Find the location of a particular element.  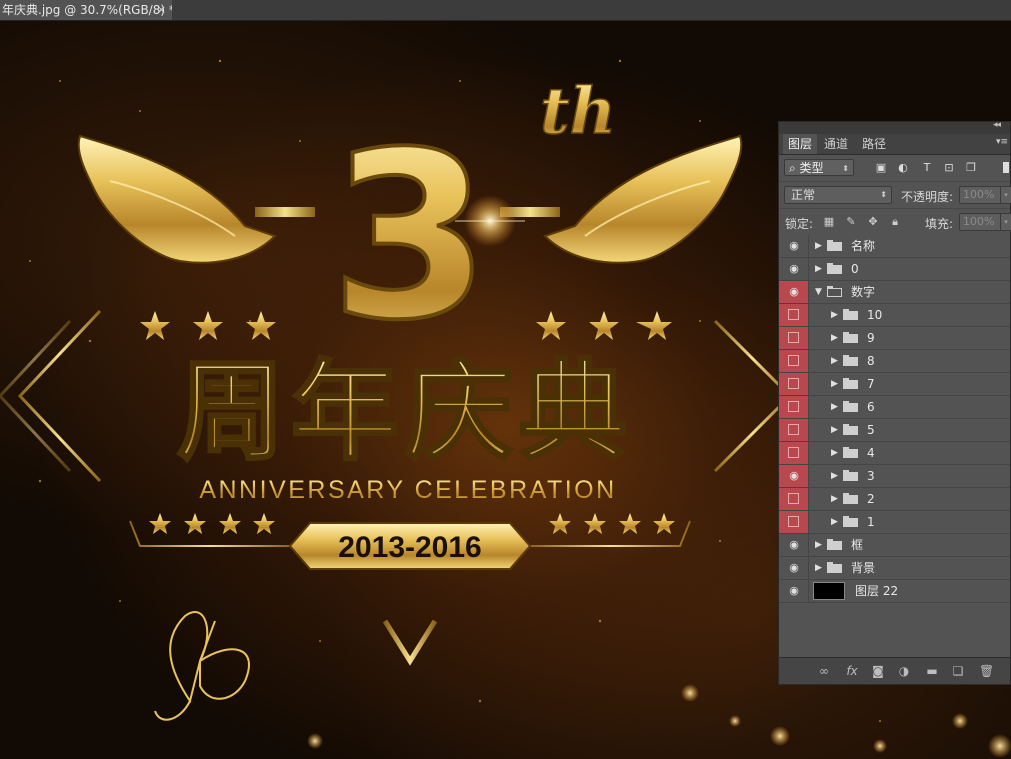

layer-name: 数字 is located at coordinates (863, 292).